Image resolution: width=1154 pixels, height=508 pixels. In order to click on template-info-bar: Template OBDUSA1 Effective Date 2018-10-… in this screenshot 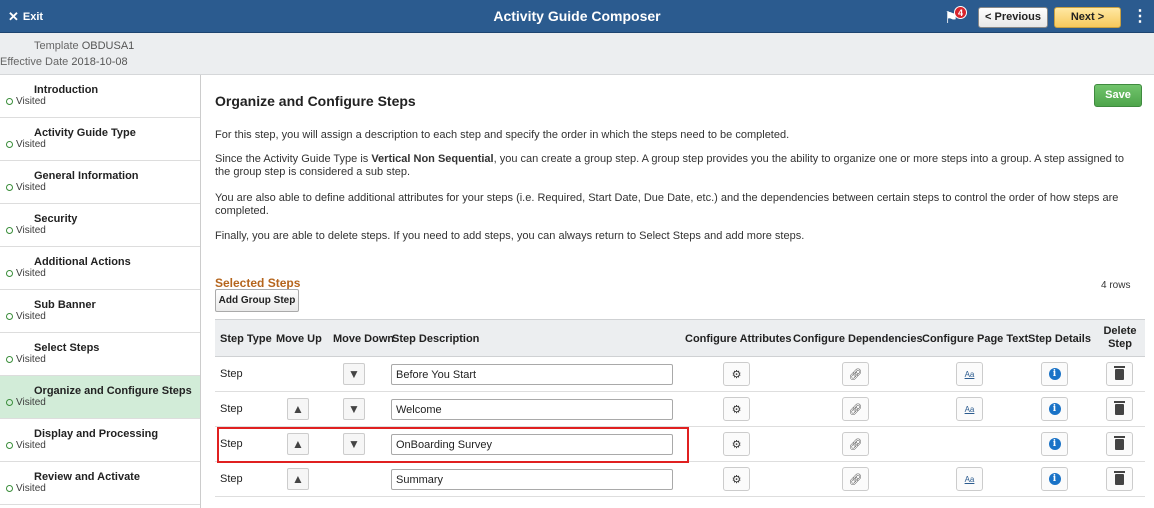, I will do `click(577, 54)`.